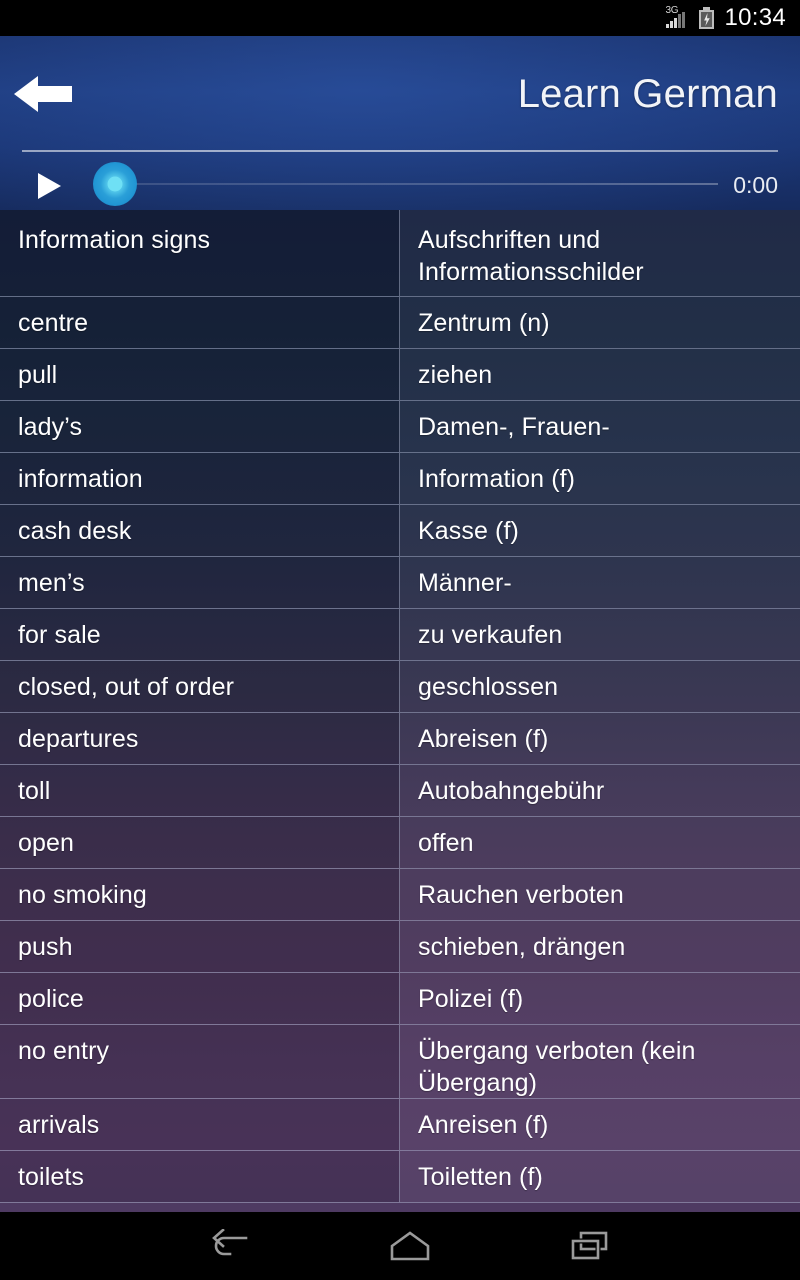 This screenshot has height=1280, width=800. Describe the element at coordinates (80, 478) in the screenshot. I see `cell-english-text: information` at that location.